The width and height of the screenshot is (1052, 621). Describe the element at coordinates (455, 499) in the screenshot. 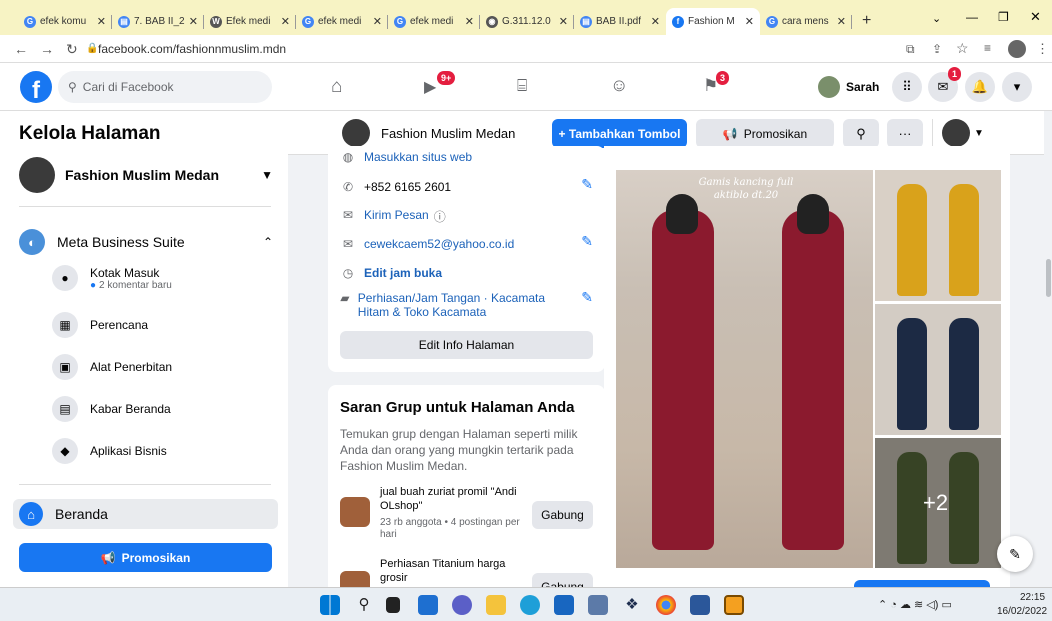

I see `group-name: jual buah zuriat promil "Andi OLshop"` at that location.